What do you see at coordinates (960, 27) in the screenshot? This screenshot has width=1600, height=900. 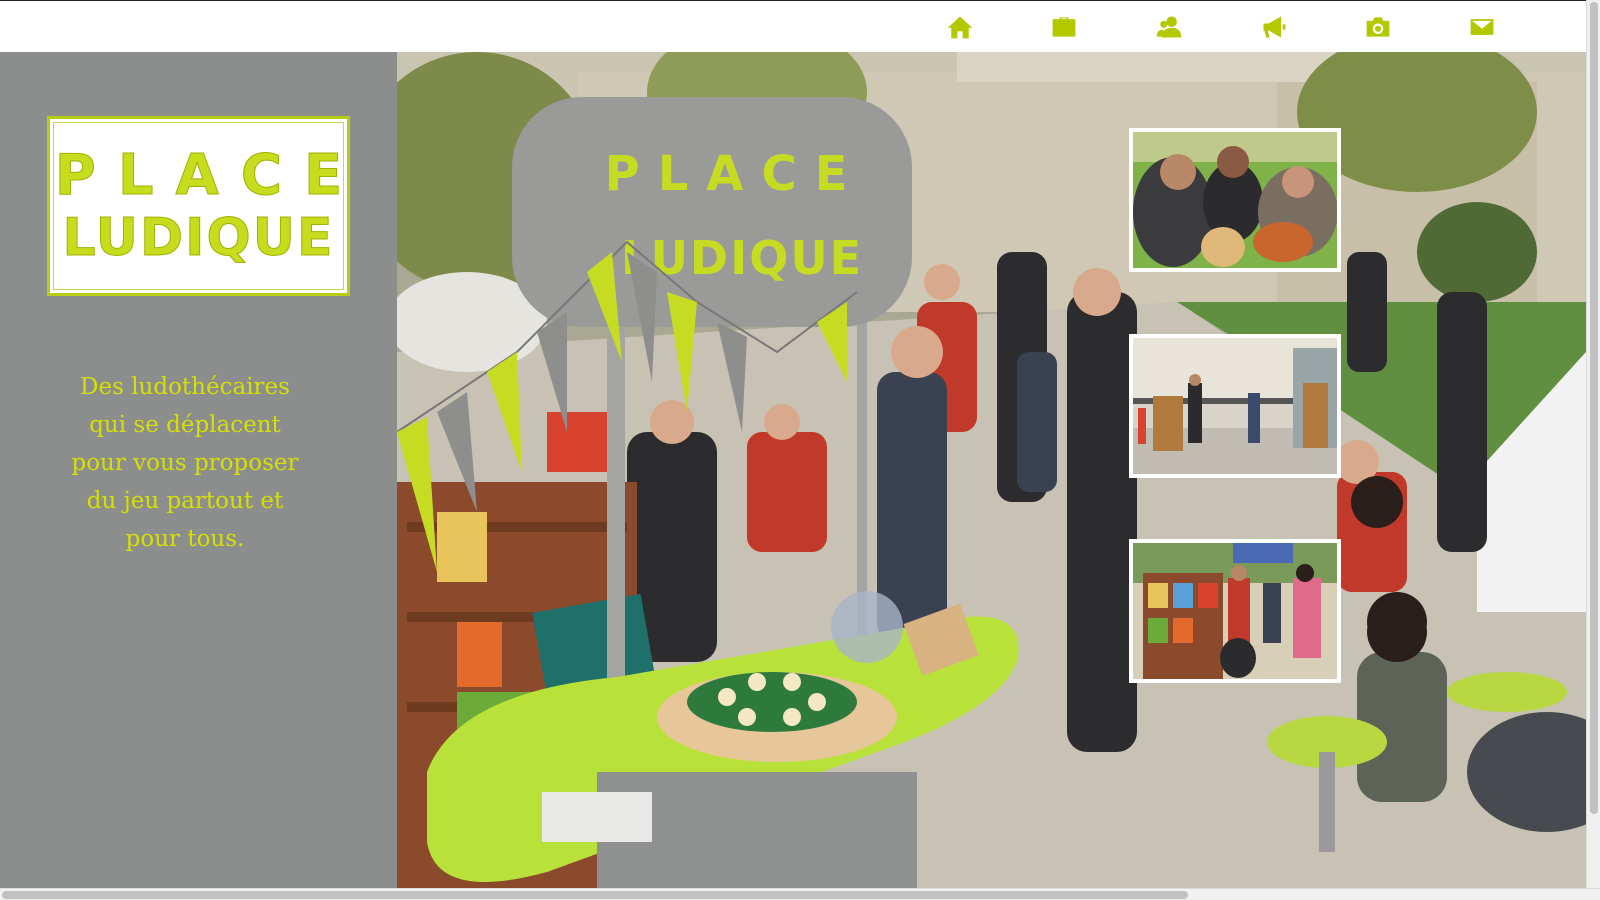 I see `home-icon` at bounding box center [960, 27].